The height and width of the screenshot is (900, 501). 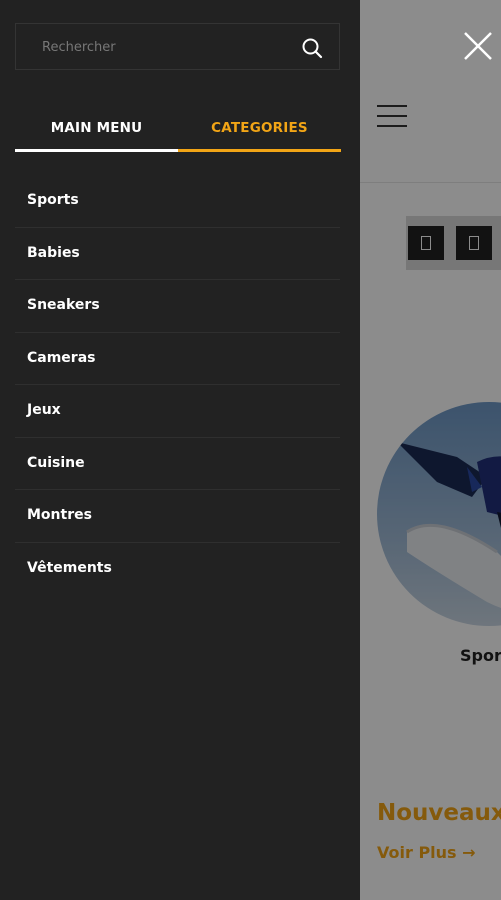 I want to click on category-item-sneakers: Sneakers, so click(x=177, y=306).